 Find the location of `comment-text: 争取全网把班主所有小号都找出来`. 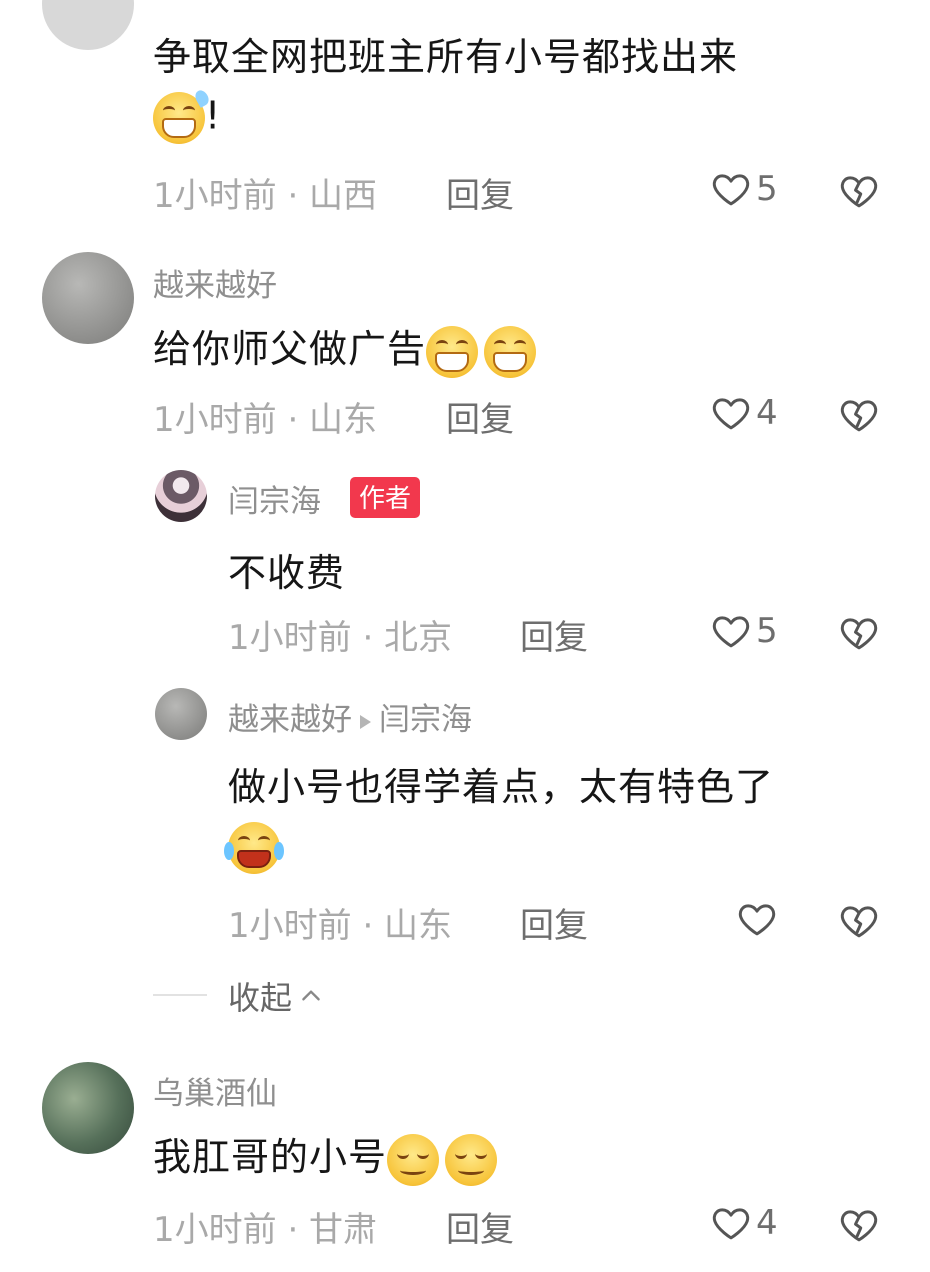

comment-text: 争取全网把班主所有小号都找出来 is located at coordinates (446, 57).